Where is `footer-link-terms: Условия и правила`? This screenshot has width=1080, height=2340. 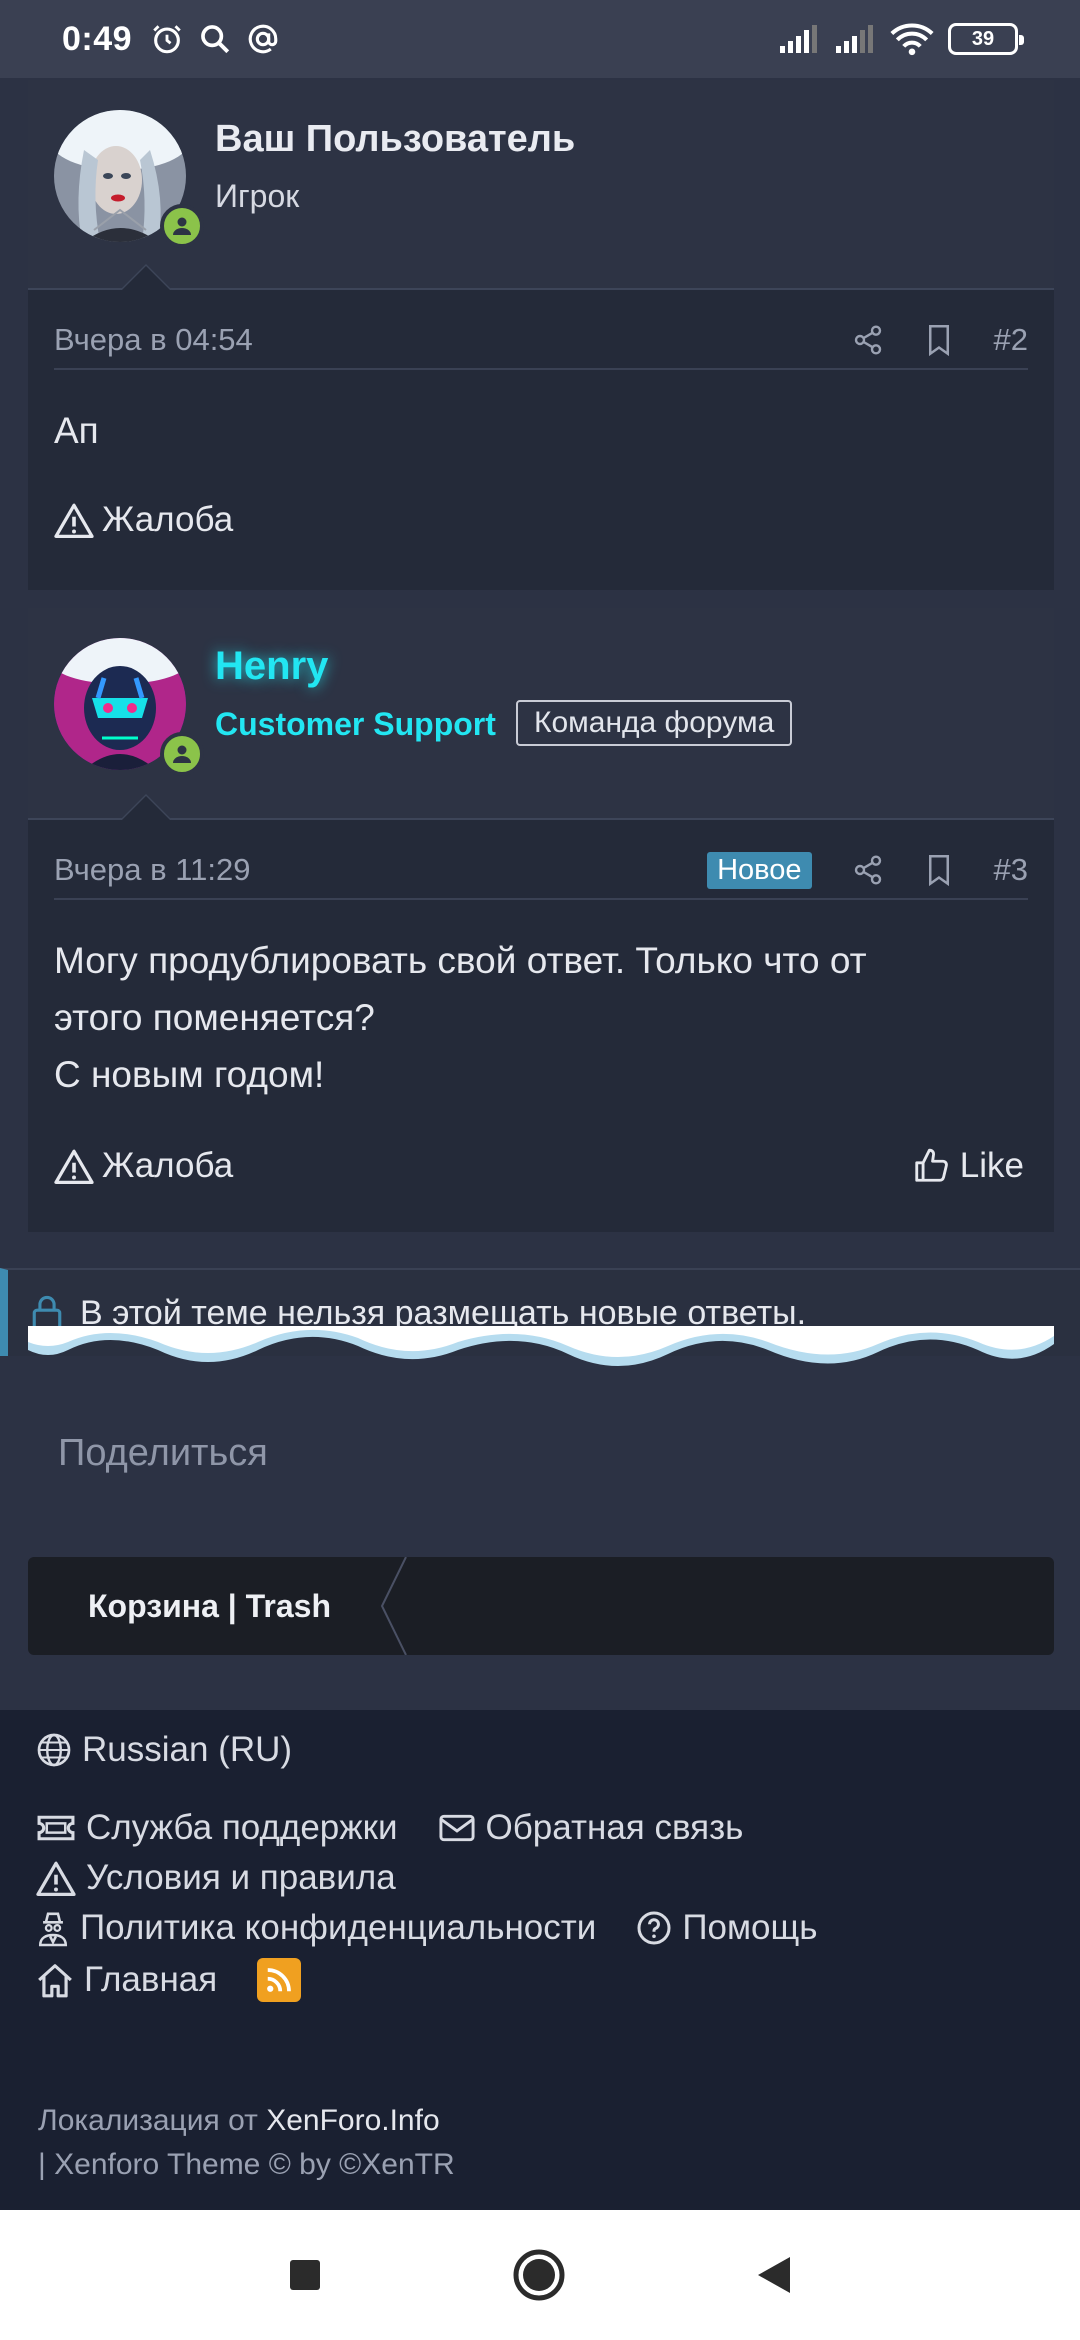
footer-link-terms: Условия и правила is located at coordinates (216, 1878).